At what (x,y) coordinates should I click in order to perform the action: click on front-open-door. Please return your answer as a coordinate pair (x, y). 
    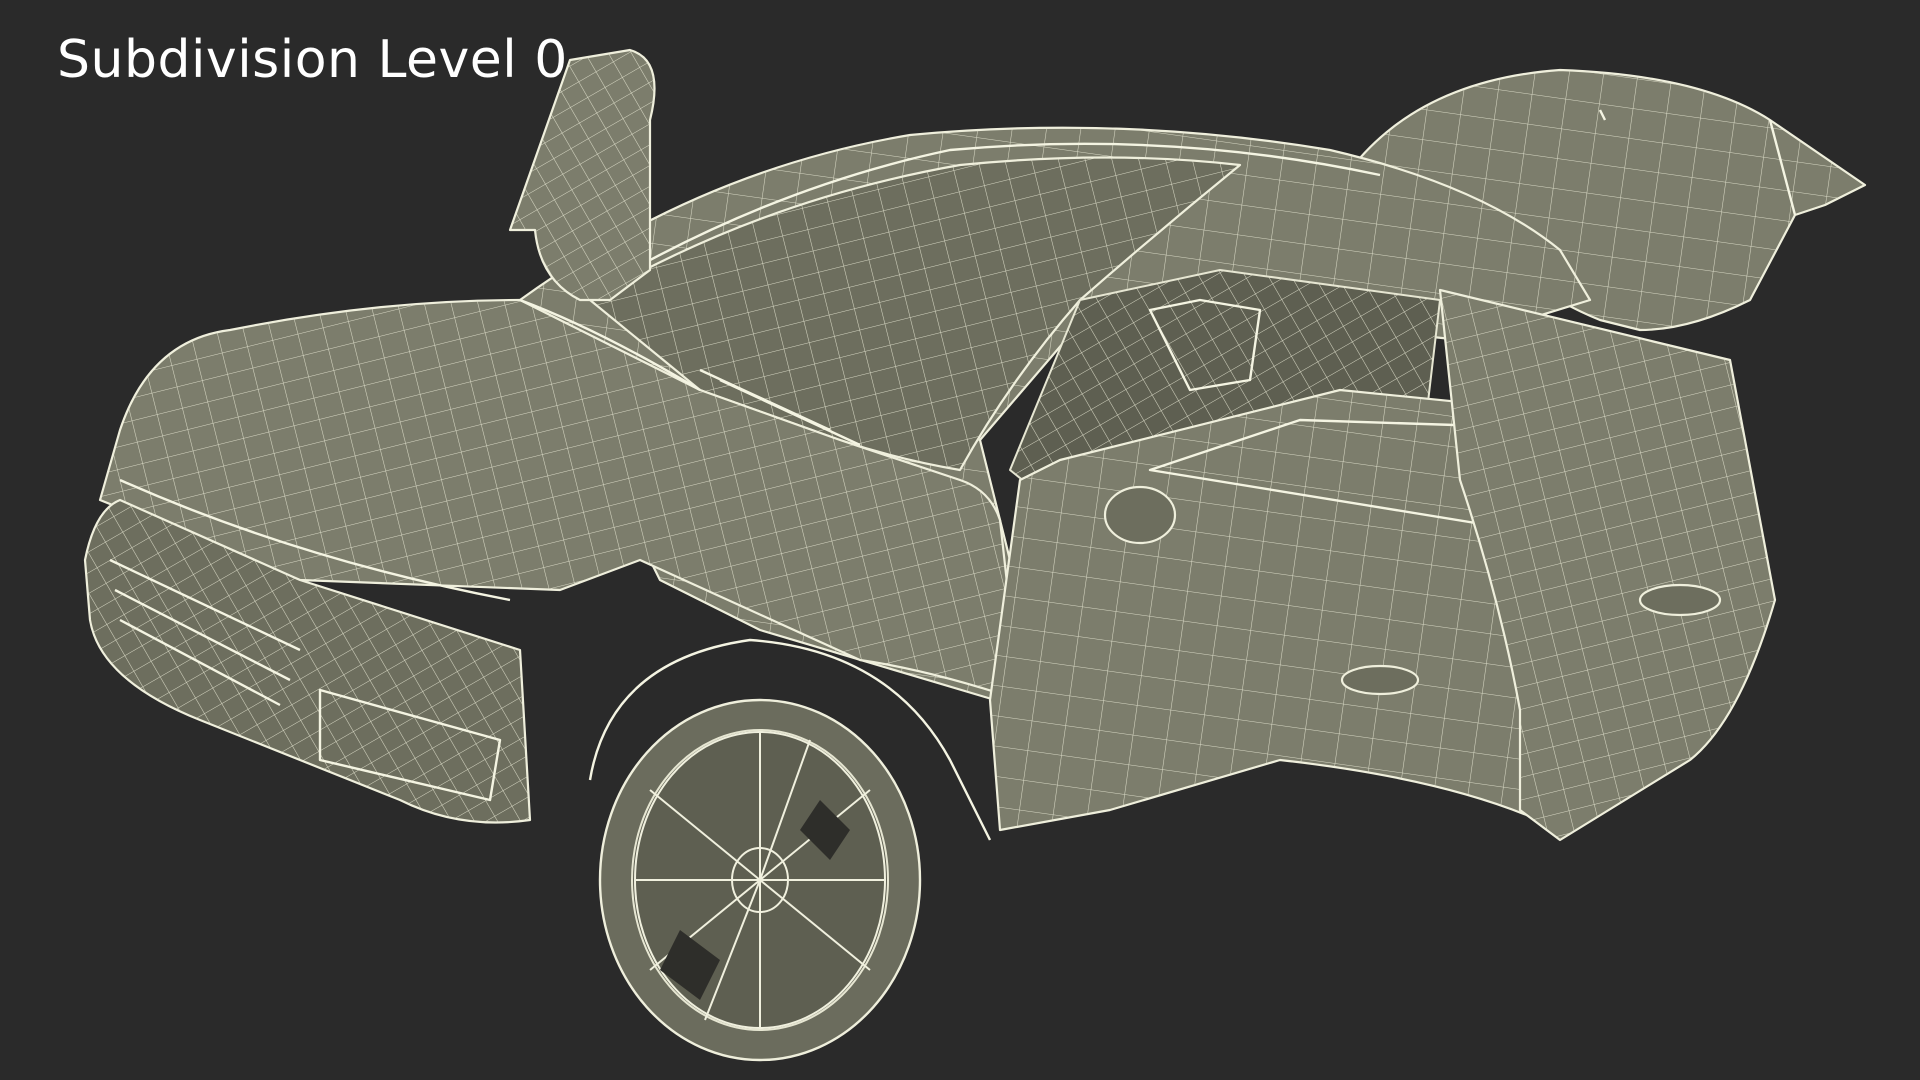
    Looking at the image, I should click on (582, 175).